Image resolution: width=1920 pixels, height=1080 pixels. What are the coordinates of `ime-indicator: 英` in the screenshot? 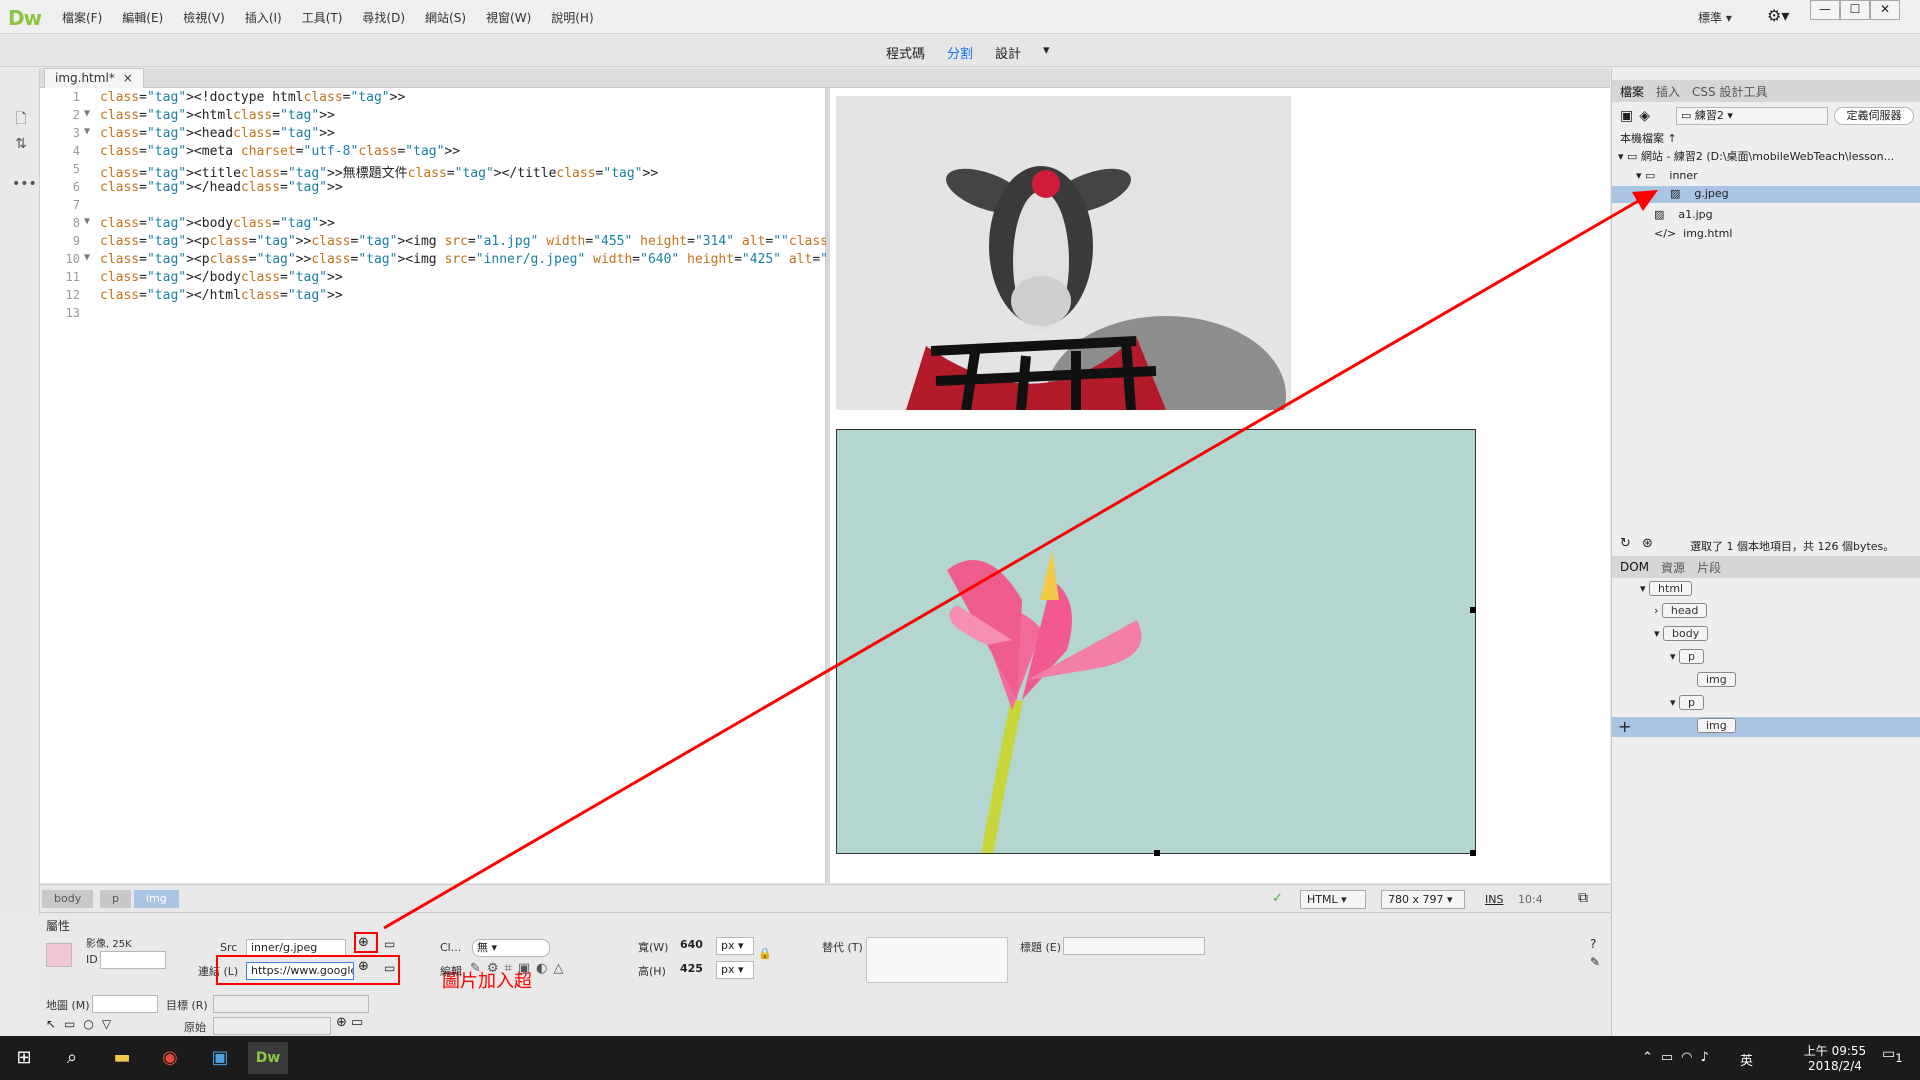 It's located at (1746, 1059).